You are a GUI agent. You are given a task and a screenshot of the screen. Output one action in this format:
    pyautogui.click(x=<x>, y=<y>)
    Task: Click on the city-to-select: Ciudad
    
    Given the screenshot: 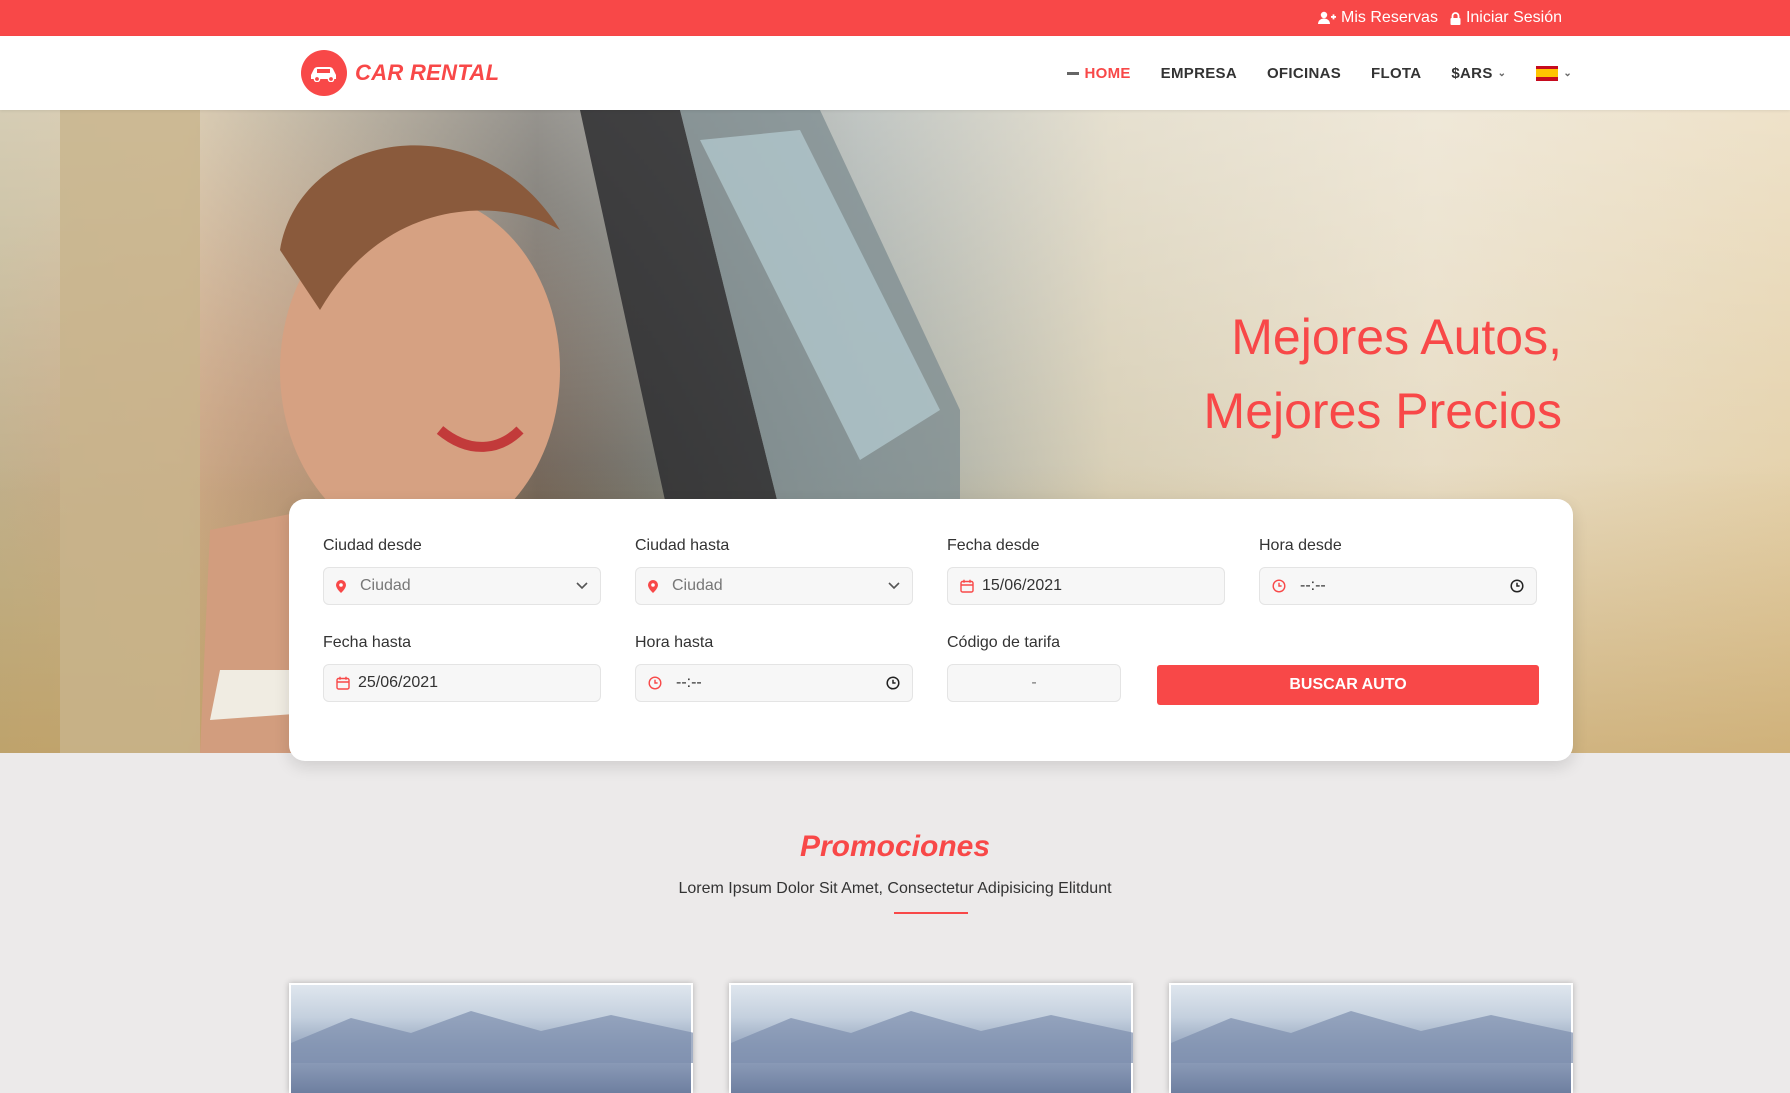 What is the action you would take?
    pyautogui.click(x=774, y=586)
    